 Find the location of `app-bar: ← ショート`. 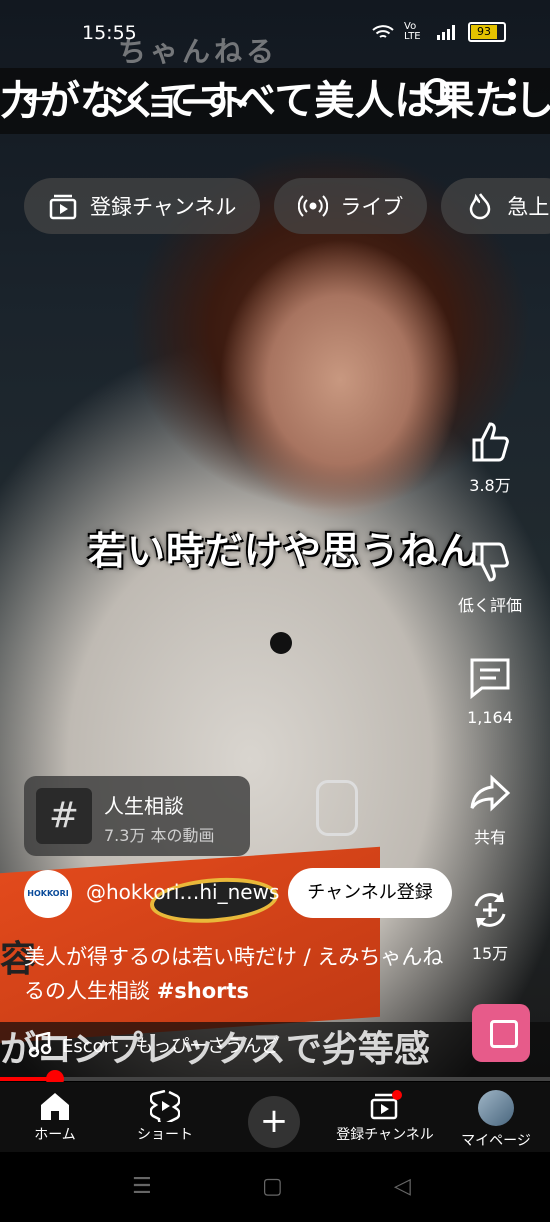

app-bar: ← ショート is located at coordinates (275, 96).